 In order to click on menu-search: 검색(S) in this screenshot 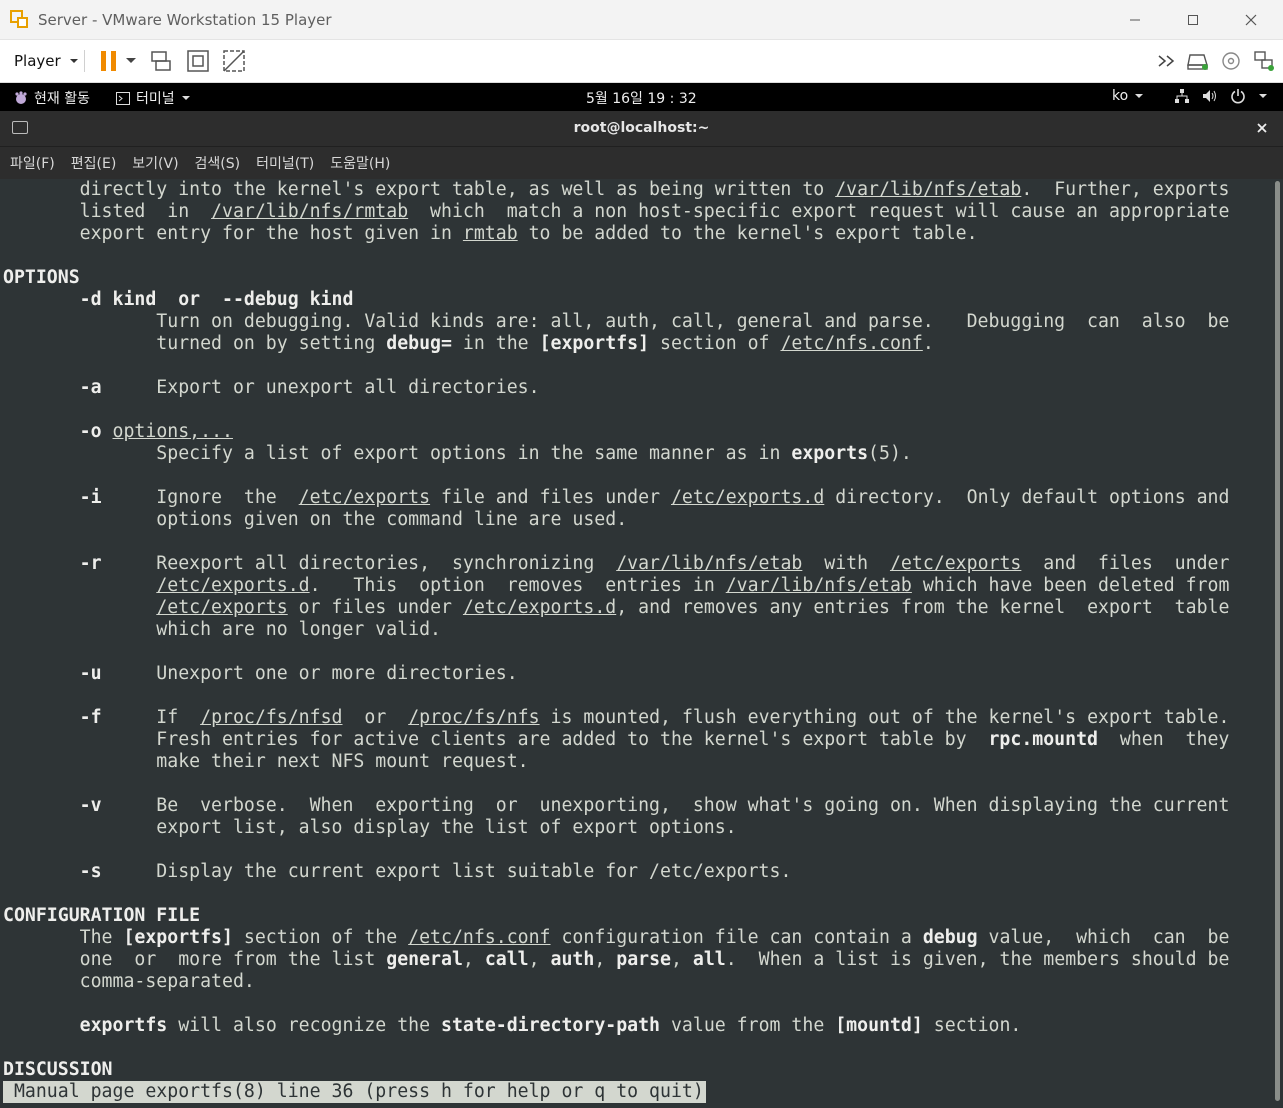, I will do `click(218, 163)`.